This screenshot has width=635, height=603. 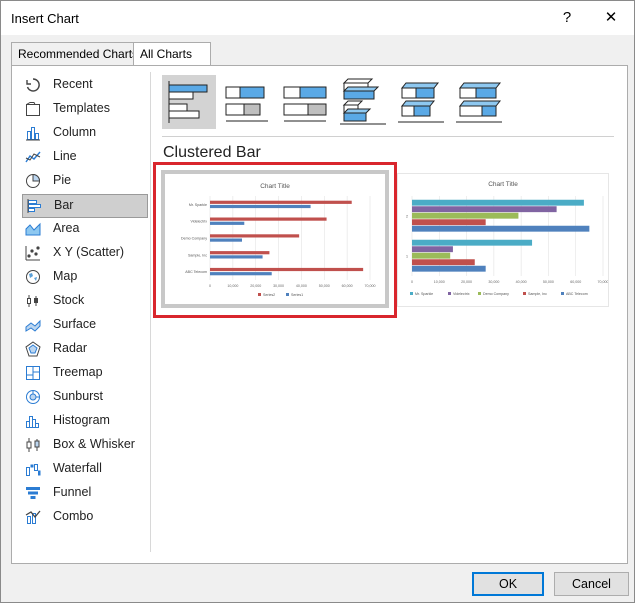 I want to click on chart-type-histogram: Histogram, so click(x=85, y=421).